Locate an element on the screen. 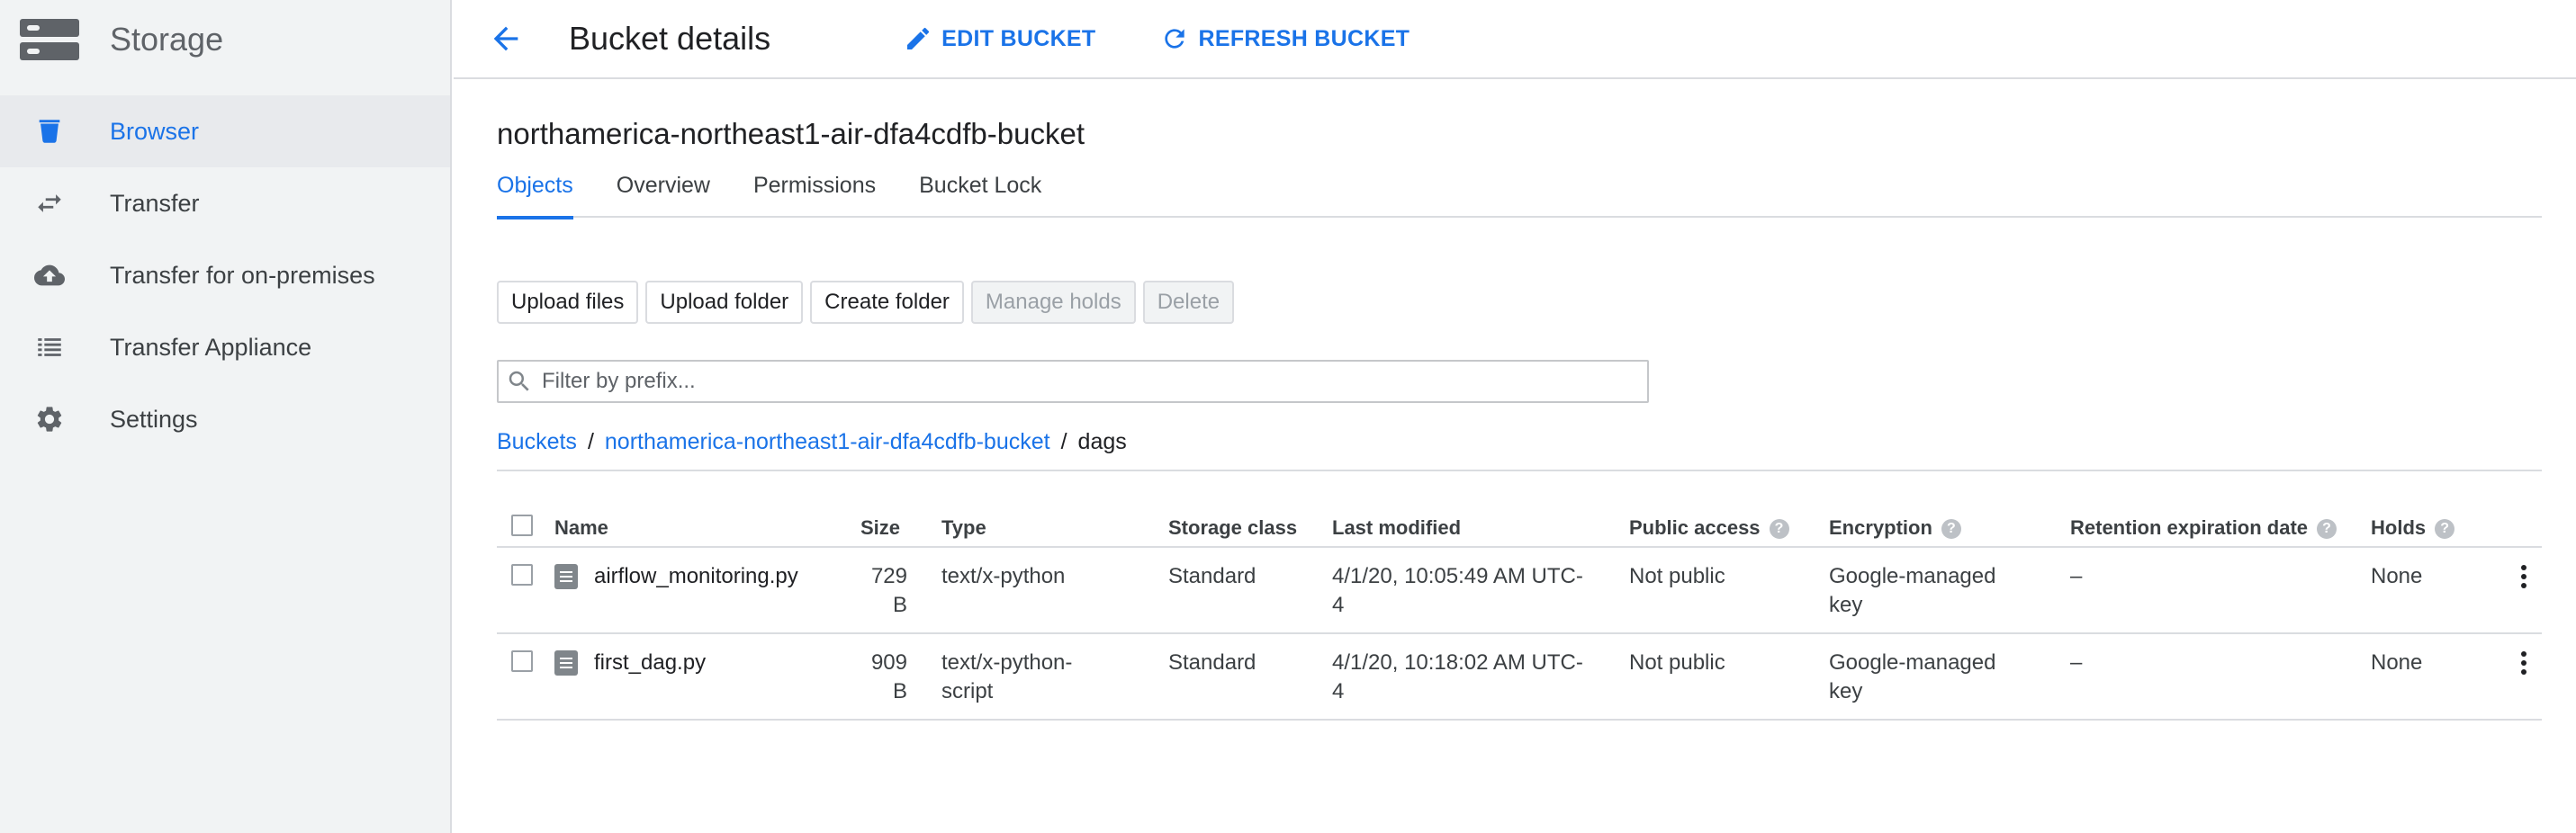 The image size is (2576, 833). breadcrumb-current-folder: dags is located at coordinates (1102, 441).